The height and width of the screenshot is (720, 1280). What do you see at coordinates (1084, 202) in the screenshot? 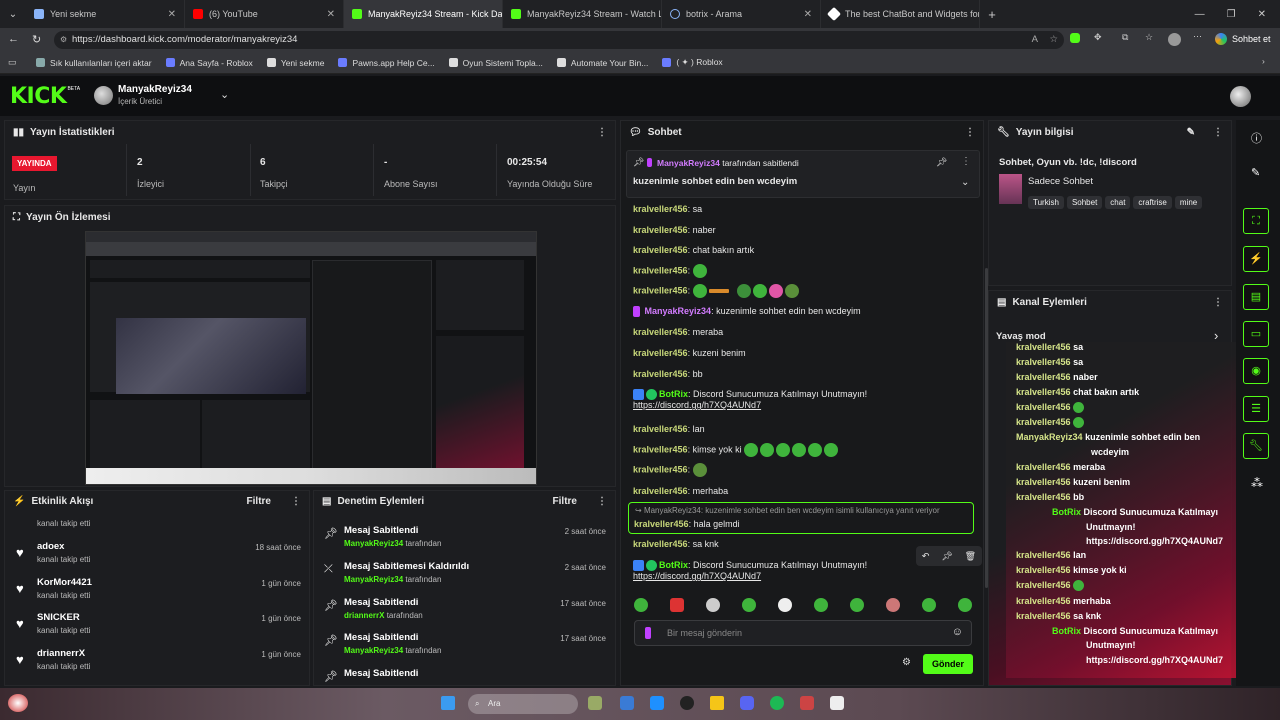
I see `tag: Sohbet` at bounding box center [1084, 202].